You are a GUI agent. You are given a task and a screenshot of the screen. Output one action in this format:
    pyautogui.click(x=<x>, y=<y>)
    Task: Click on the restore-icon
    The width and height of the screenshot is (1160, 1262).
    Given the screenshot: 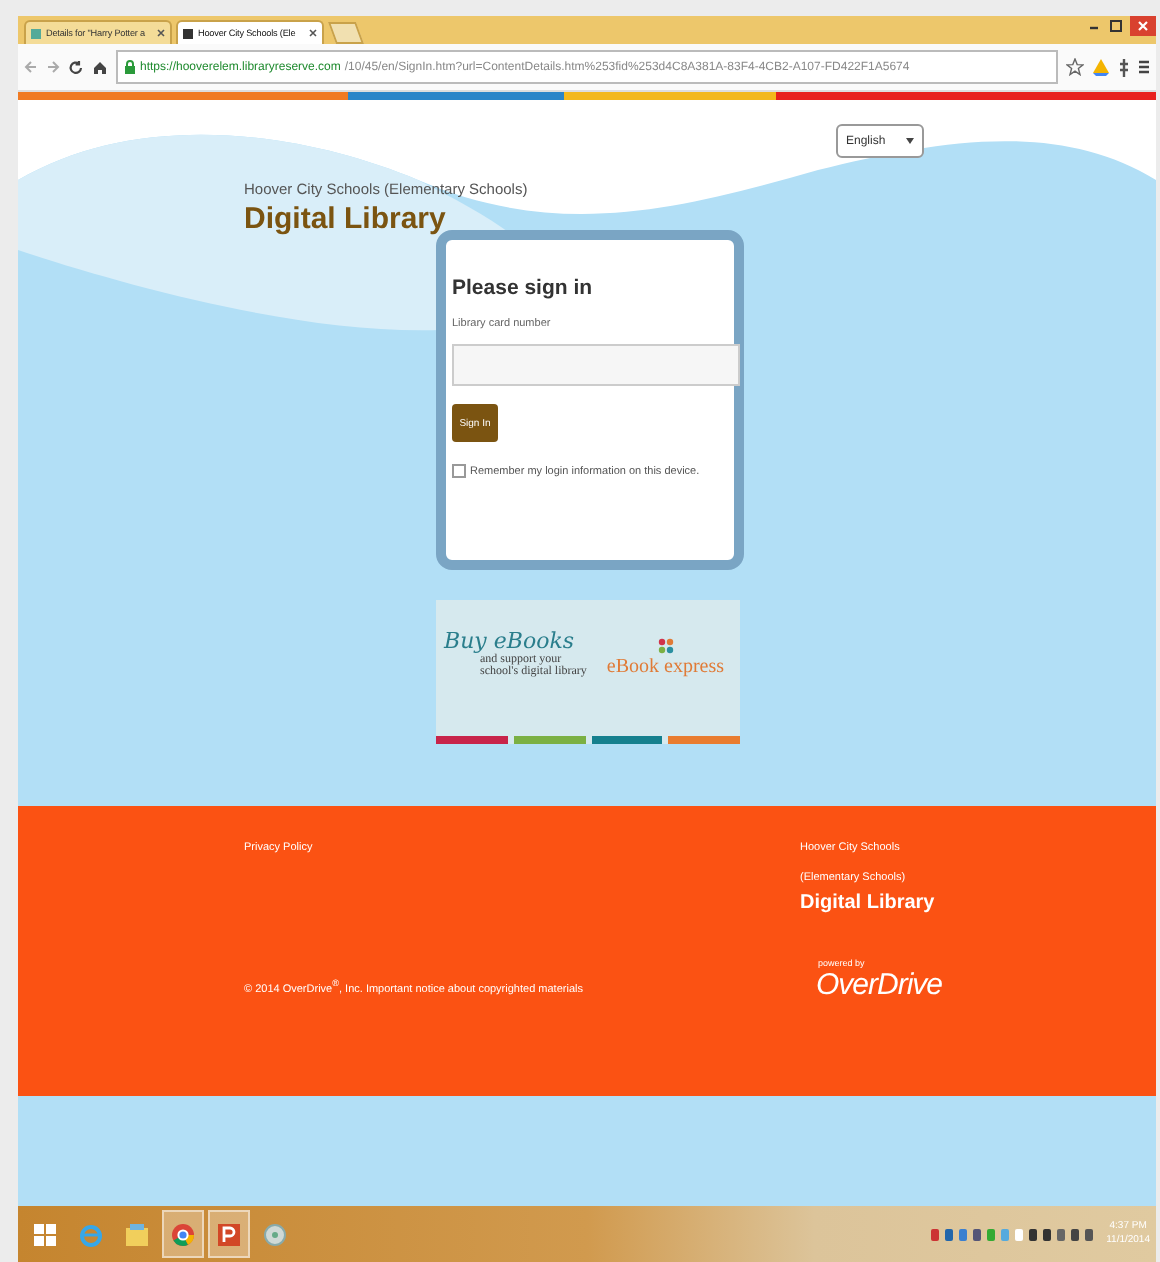 What is the action you would take?
    pyautogui.click(x=1116, y=25)
    